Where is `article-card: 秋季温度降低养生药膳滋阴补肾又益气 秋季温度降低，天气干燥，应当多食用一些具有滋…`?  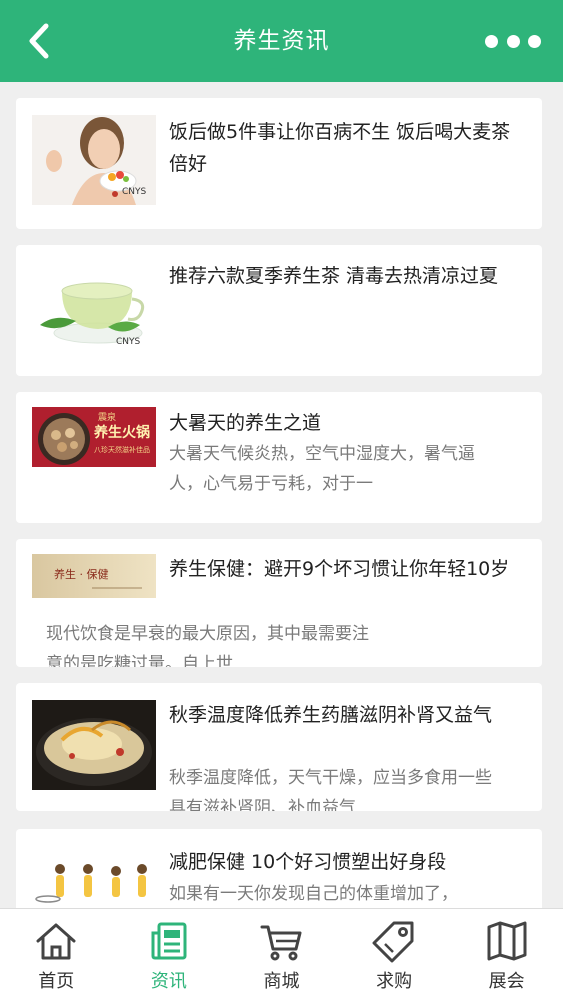
article-card: 秋季温度降低养生药膳滋阴补肾又益气 秋季温度降低，天气干燥，应当多食用一些具有滋… is located at coordinates (279, 747).